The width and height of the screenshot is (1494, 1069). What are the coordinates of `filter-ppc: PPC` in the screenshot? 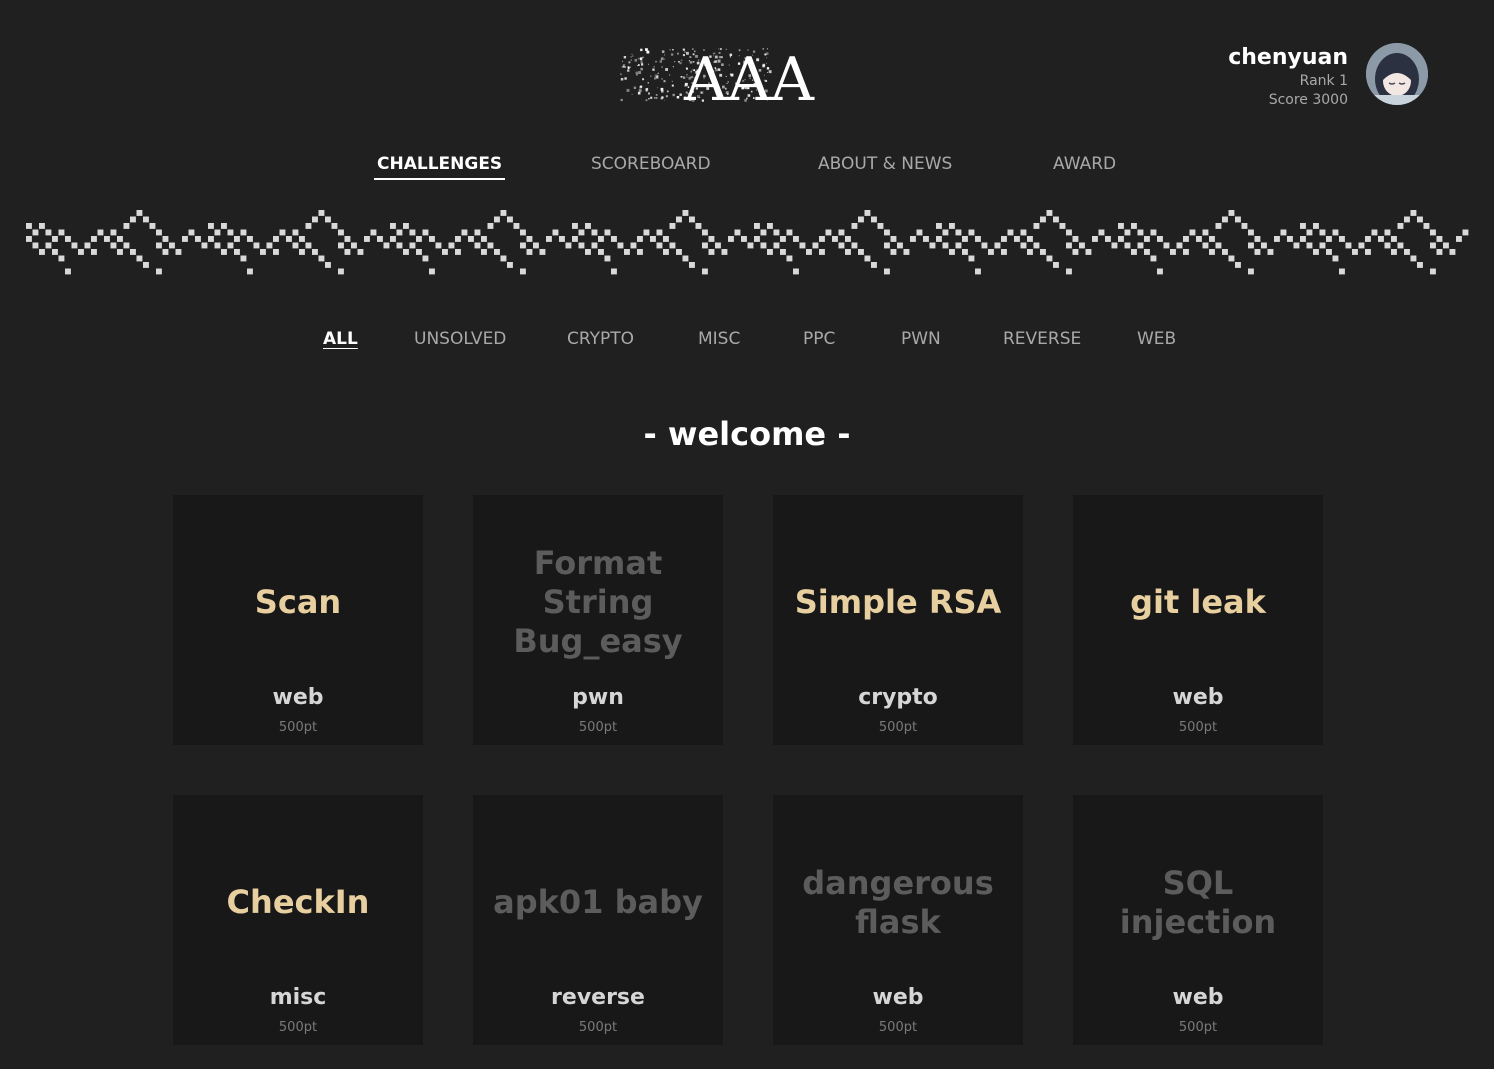 It's located at (819, 339).